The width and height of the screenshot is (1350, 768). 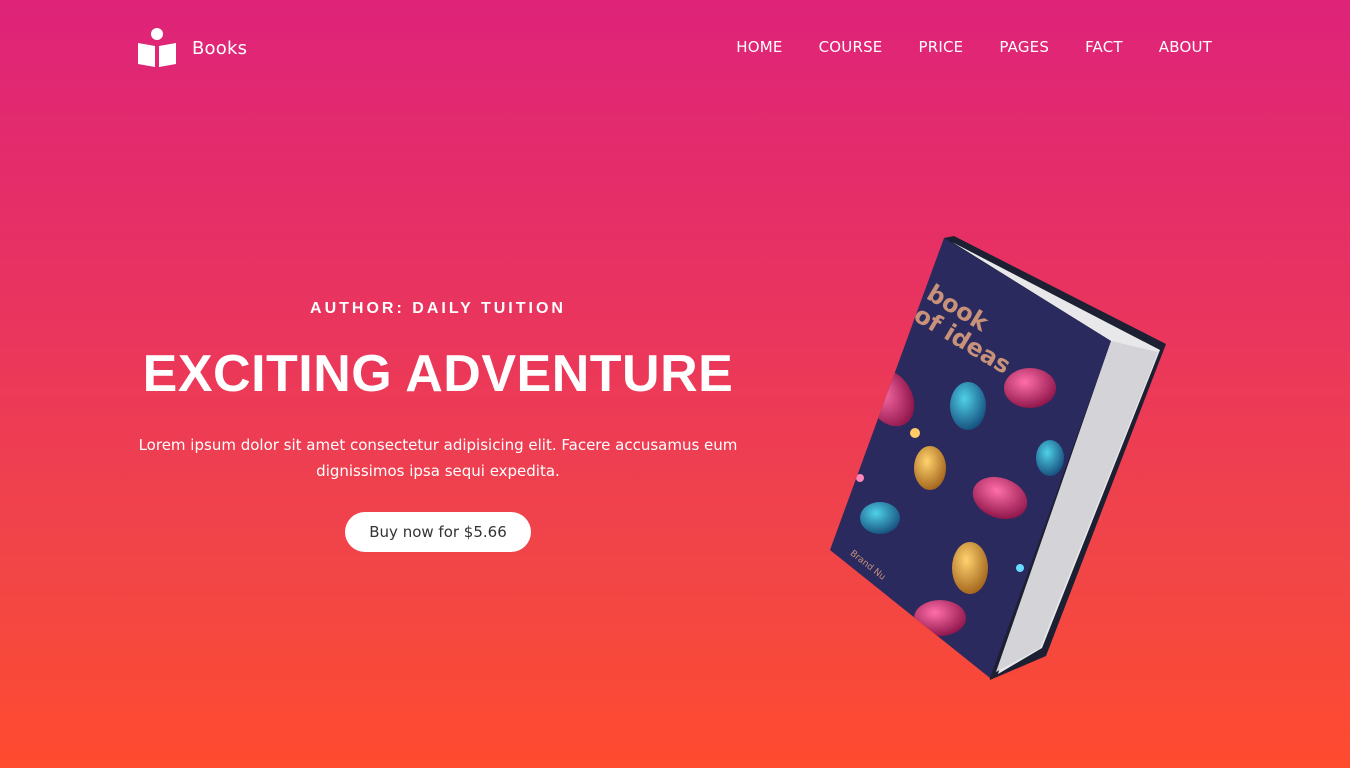 What do you see at coordinates (974, 47) in the screenshot?
I see `main-nav: HOME COURSE PRICE PAGES FACT ABOUT` at bounding box center [974, 47].